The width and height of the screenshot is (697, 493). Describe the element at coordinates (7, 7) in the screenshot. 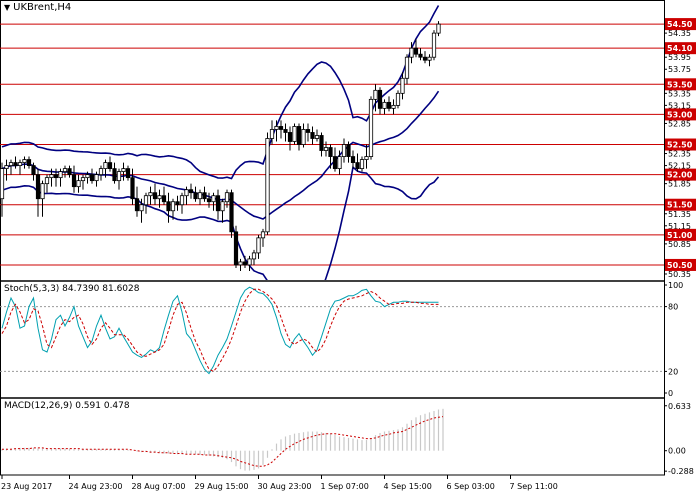

I see `triangle-down-icon: ▼` at that location.